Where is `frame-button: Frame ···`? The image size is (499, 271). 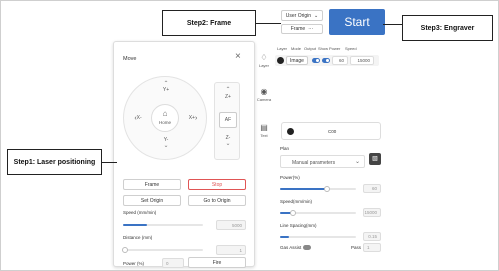
frame-button: Frame ··· is located at coordinates (302, 29).